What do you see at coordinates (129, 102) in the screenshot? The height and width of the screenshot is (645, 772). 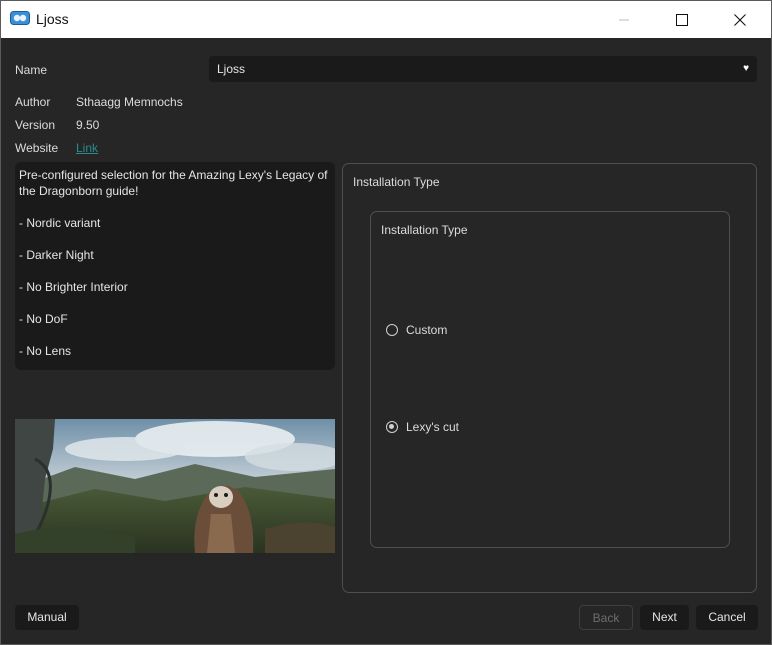 I see `author-value: Sthaagg Memnochs` at bounding box center [129, 102].